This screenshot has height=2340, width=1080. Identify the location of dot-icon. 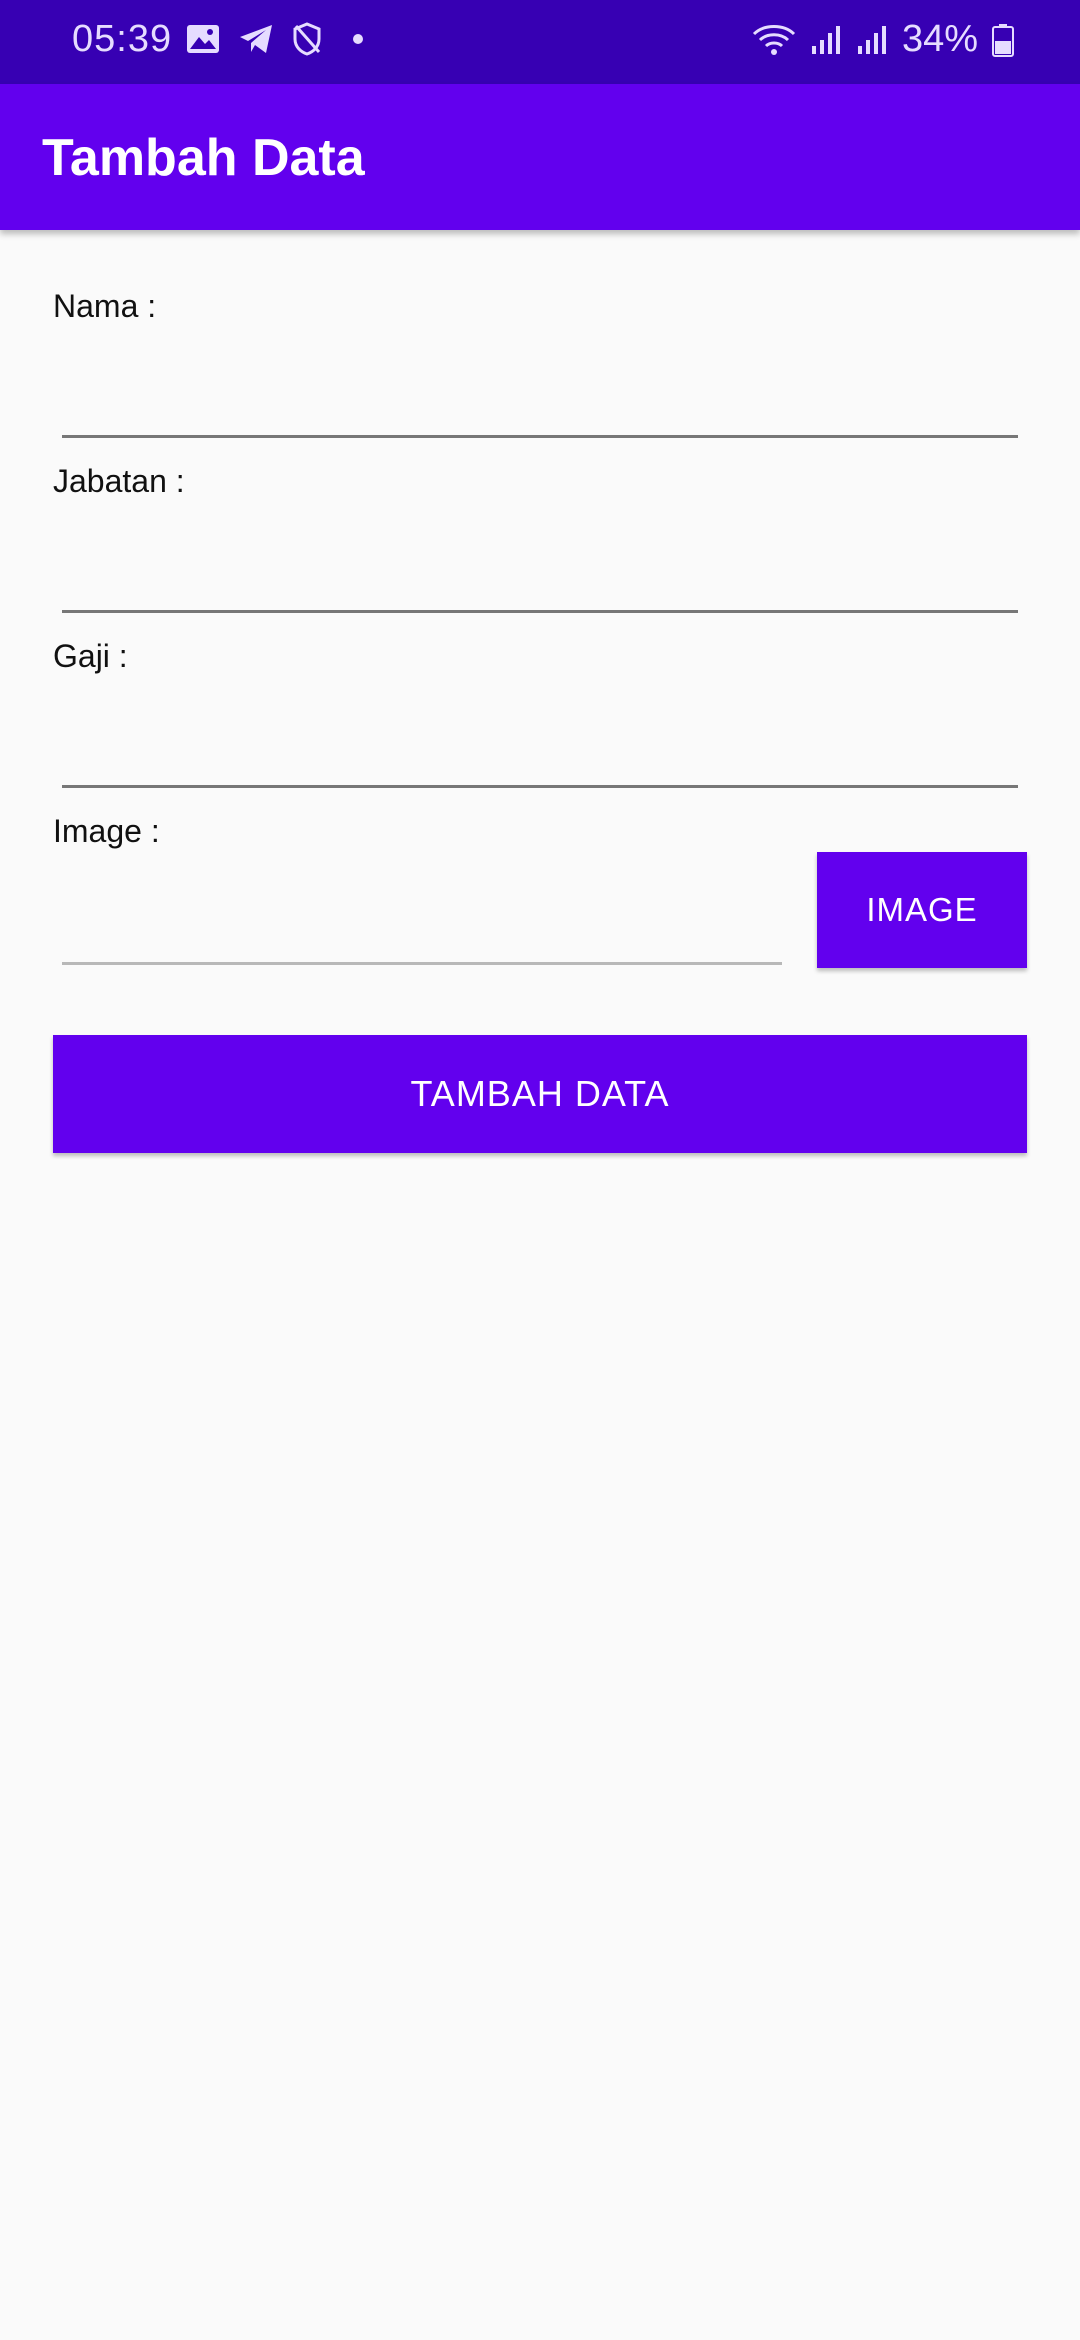
(355, 39).